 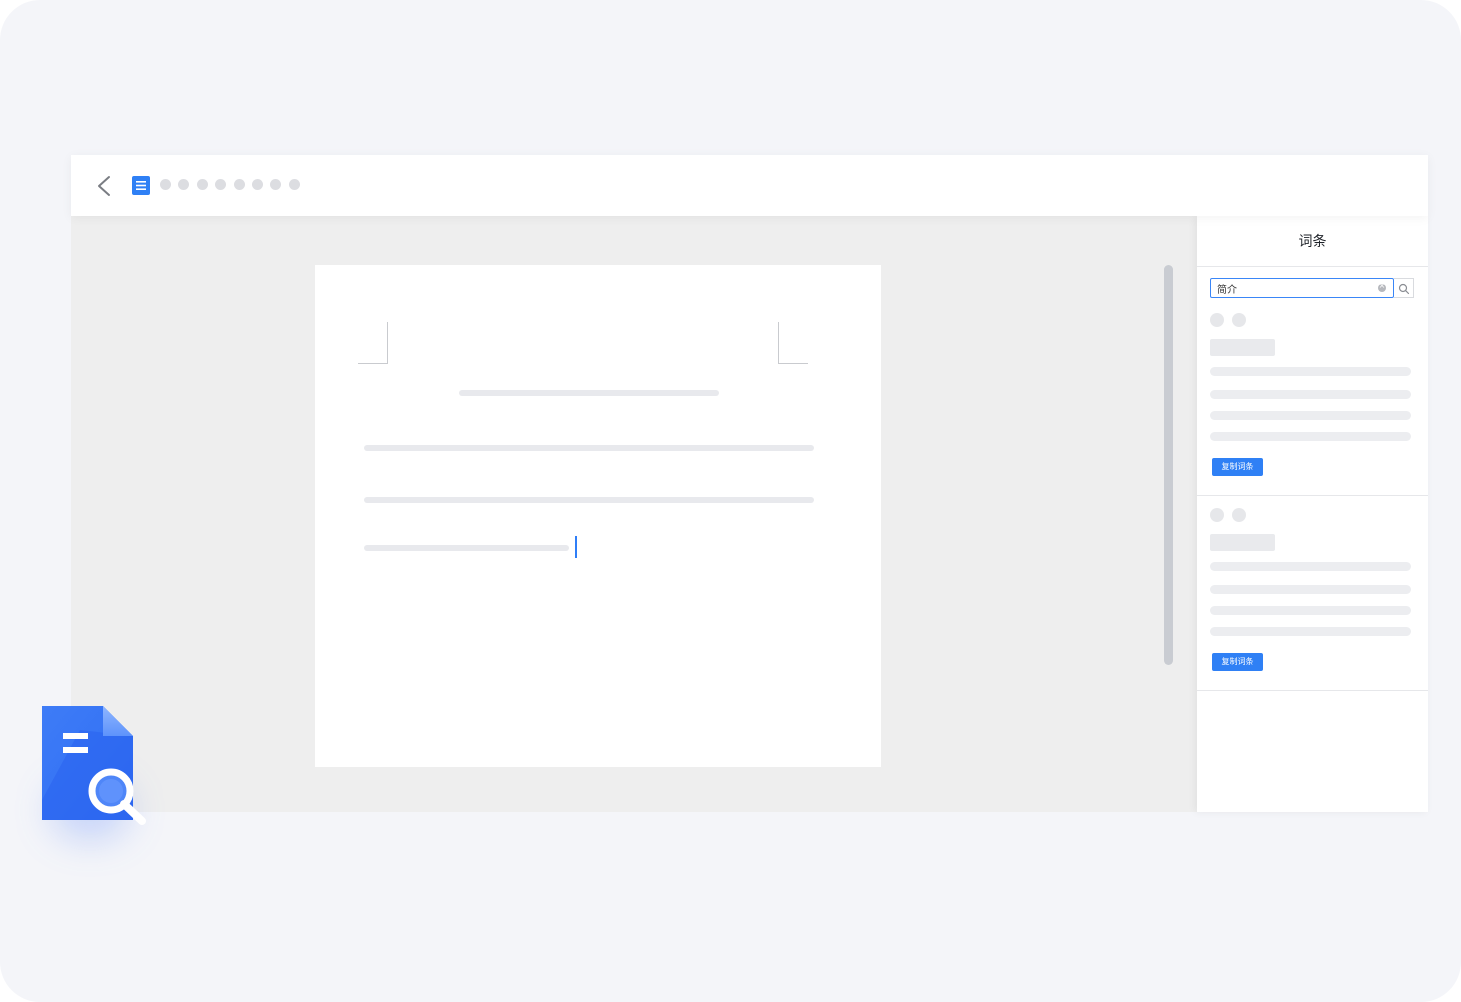 I want to click on term-search-input, so click(x=1302, y=288).